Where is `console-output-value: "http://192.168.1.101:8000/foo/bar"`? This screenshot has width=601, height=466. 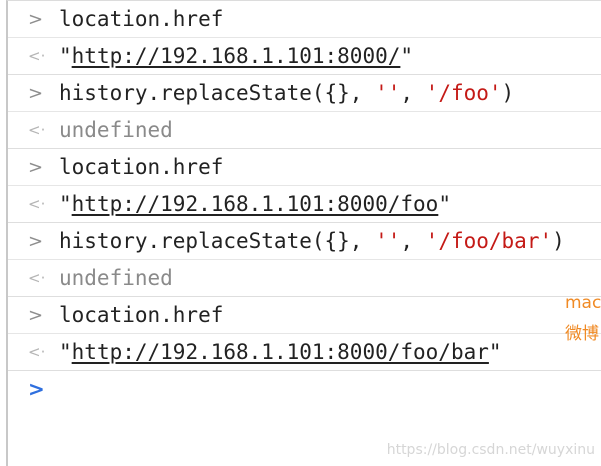
console-output-value: "http://192.168.1.101:8000/foo/bar" is located at coordinates (280, 352).